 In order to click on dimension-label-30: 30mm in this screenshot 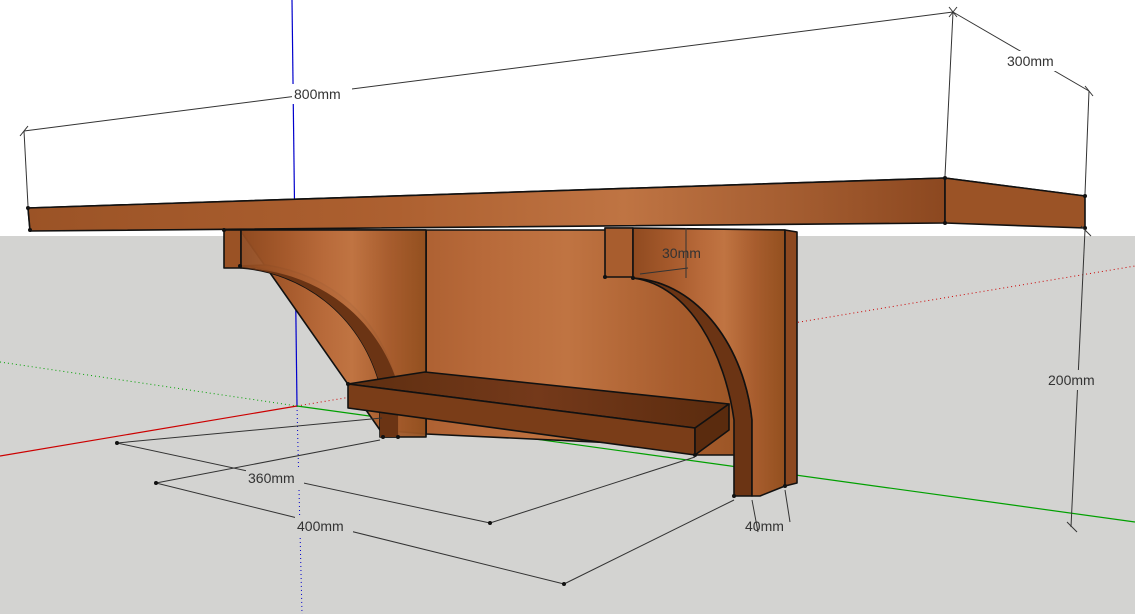, I will do `click(681, 253)`.